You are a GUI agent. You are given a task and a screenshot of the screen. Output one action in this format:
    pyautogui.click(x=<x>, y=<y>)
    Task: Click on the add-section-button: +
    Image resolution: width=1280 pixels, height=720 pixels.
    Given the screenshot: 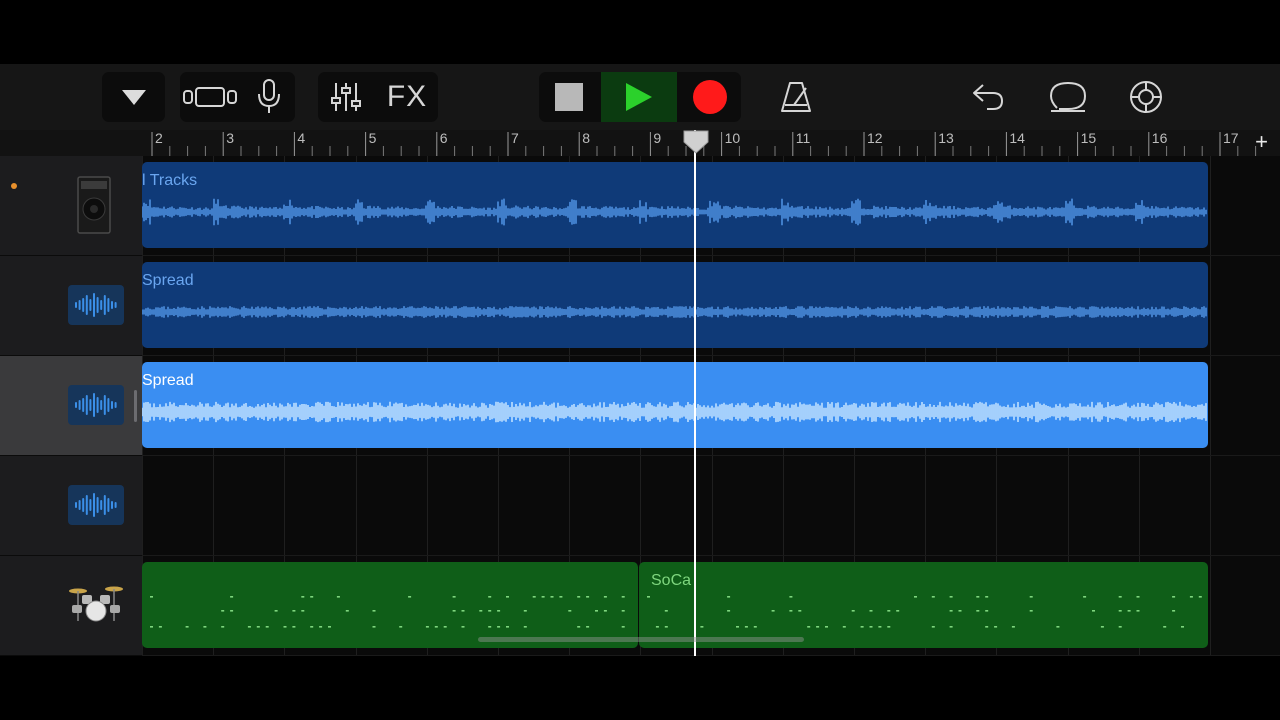 What is the action you would take?
    pyautogui.click(x=1261, y=142)
    